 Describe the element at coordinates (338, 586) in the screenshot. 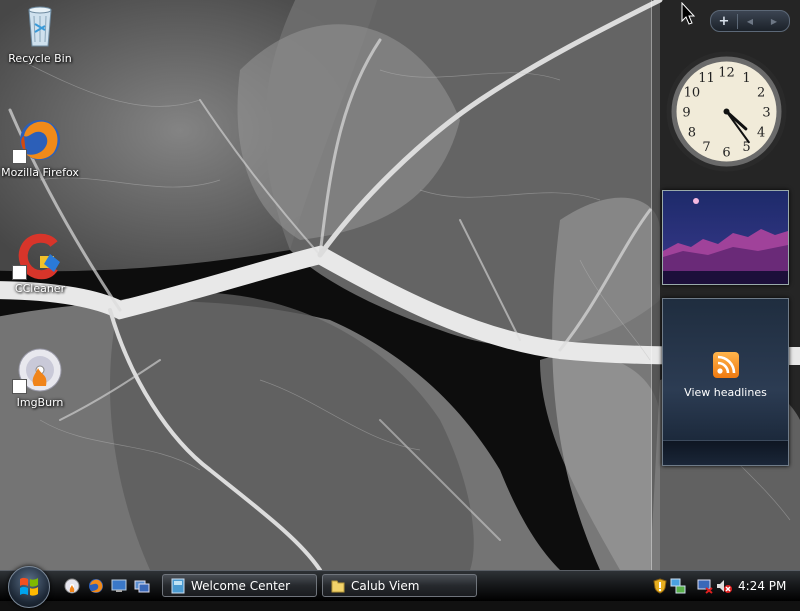

I see `folder-icon` at that location.